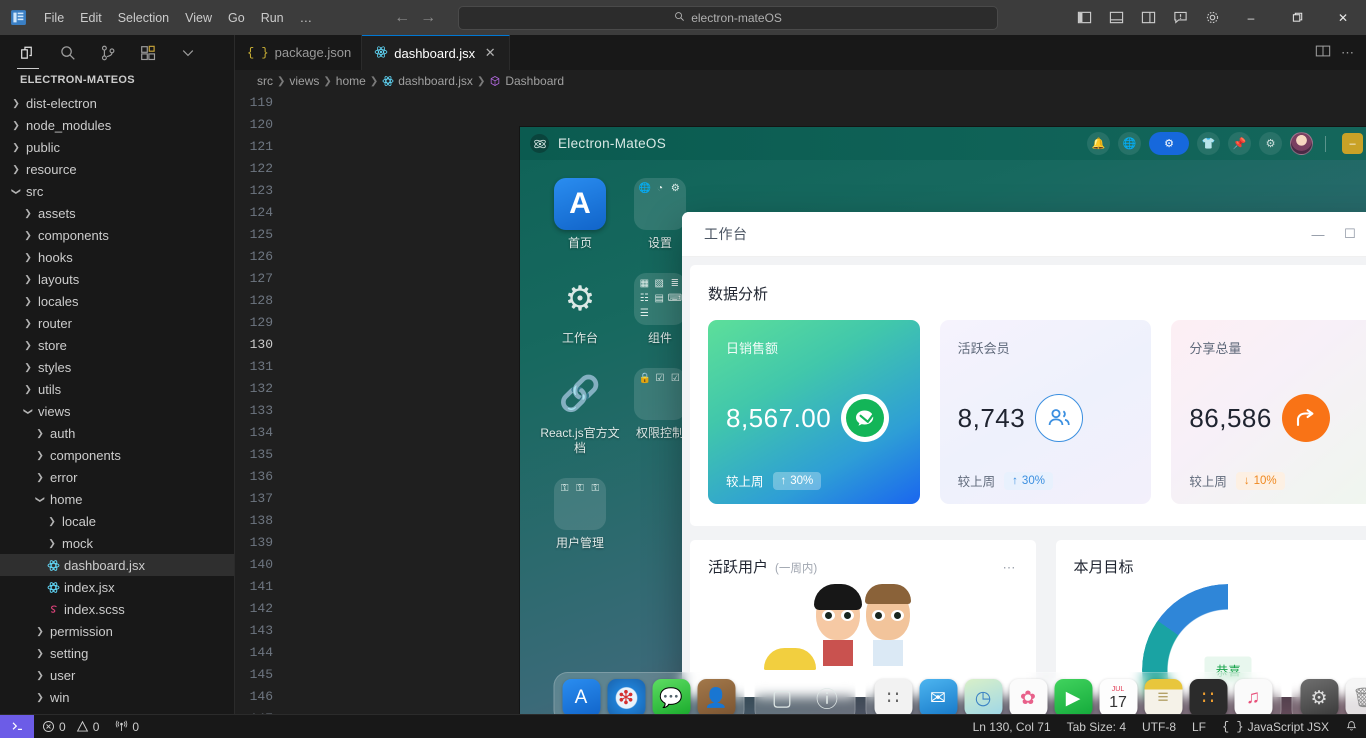 This screenshot has height=738, width=1366. What do you see at coordinates (117, 301) in the screenshot?
I see `tree-item-locales: ❯ locales` at bounding box center [117, 301].